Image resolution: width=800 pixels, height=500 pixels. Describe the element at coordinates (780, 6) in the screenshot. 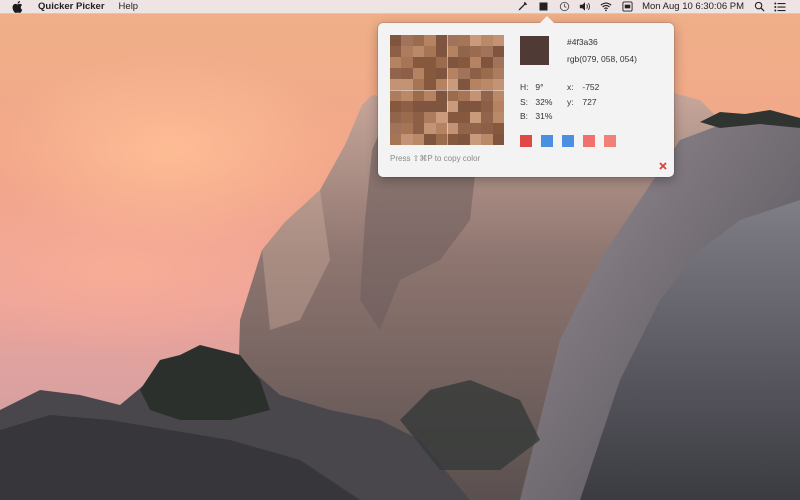

I see `notification-center-icon` at that location.